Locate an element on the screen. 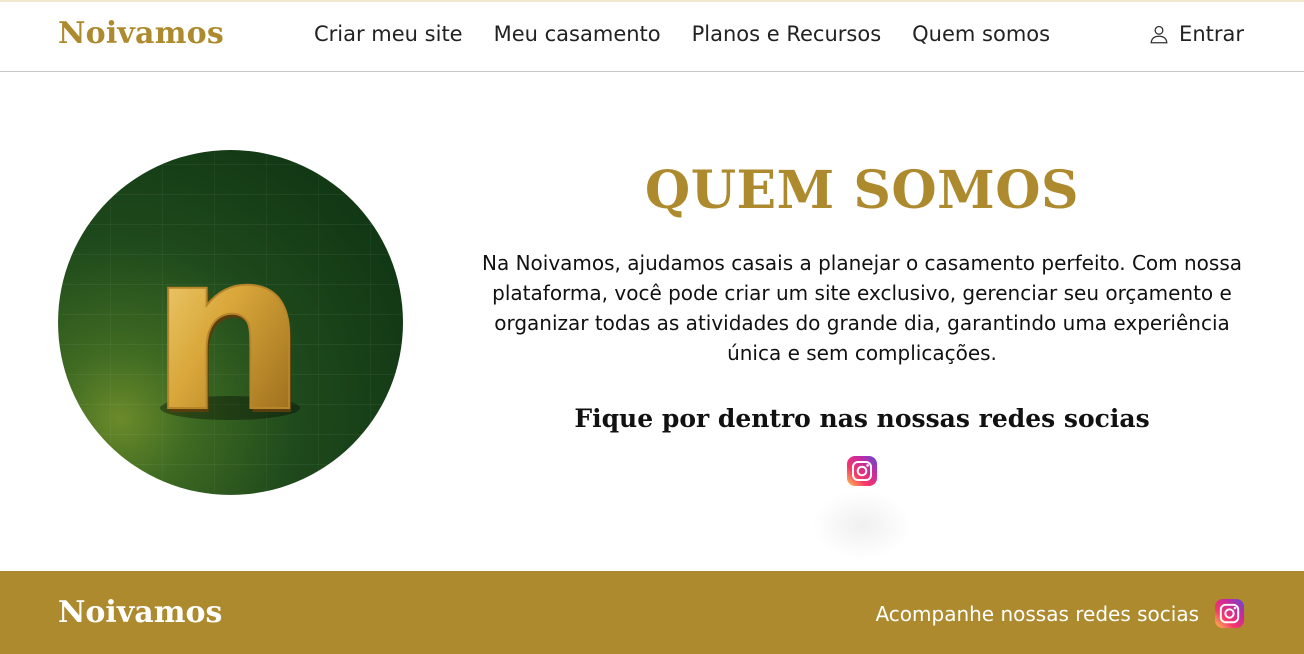 This screenshot has height=654, width=1304. about-title: QUEM SOMOS is located at coordinates (862, 190).